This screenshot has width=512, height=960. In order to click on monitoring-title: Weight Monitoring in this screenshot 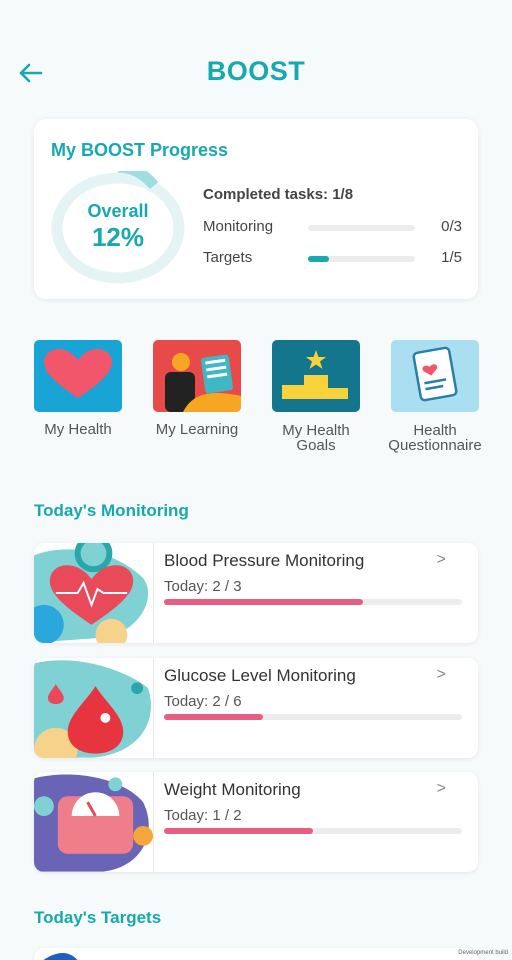, I will do `click(232, 789)`.